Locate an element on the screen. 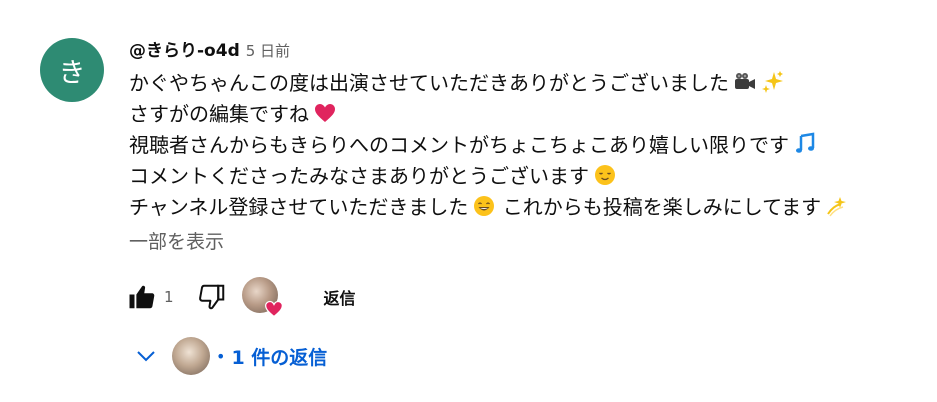 Image resolution: width=937 pixels, height=402 pixels. musical-notes-emoji is located at coordinates (805, 142).